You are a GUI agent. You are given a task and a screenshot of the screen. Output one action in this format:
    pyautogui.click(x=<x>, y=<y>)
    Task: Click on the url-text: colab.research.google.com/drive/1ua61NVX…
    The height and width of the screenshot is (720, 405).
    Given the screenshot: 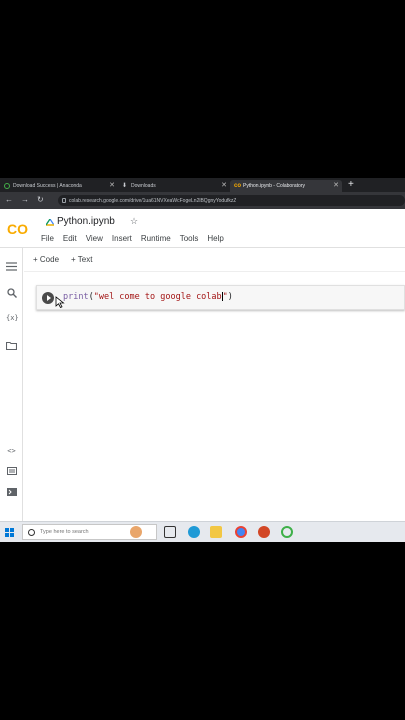 What is the action you would take?
    pyautogui.click(x=153, y=200)
    